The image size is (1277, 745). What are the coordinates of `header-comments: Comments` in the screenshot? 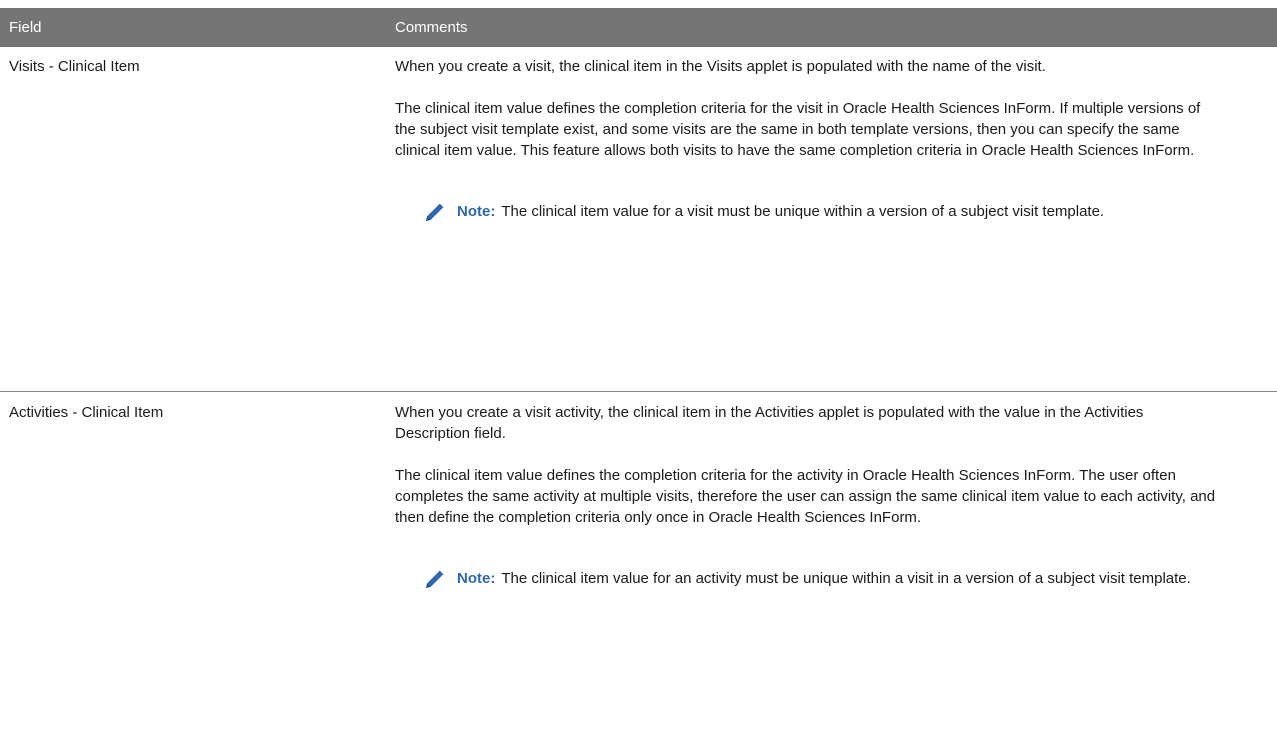 It's located at (431, 27).